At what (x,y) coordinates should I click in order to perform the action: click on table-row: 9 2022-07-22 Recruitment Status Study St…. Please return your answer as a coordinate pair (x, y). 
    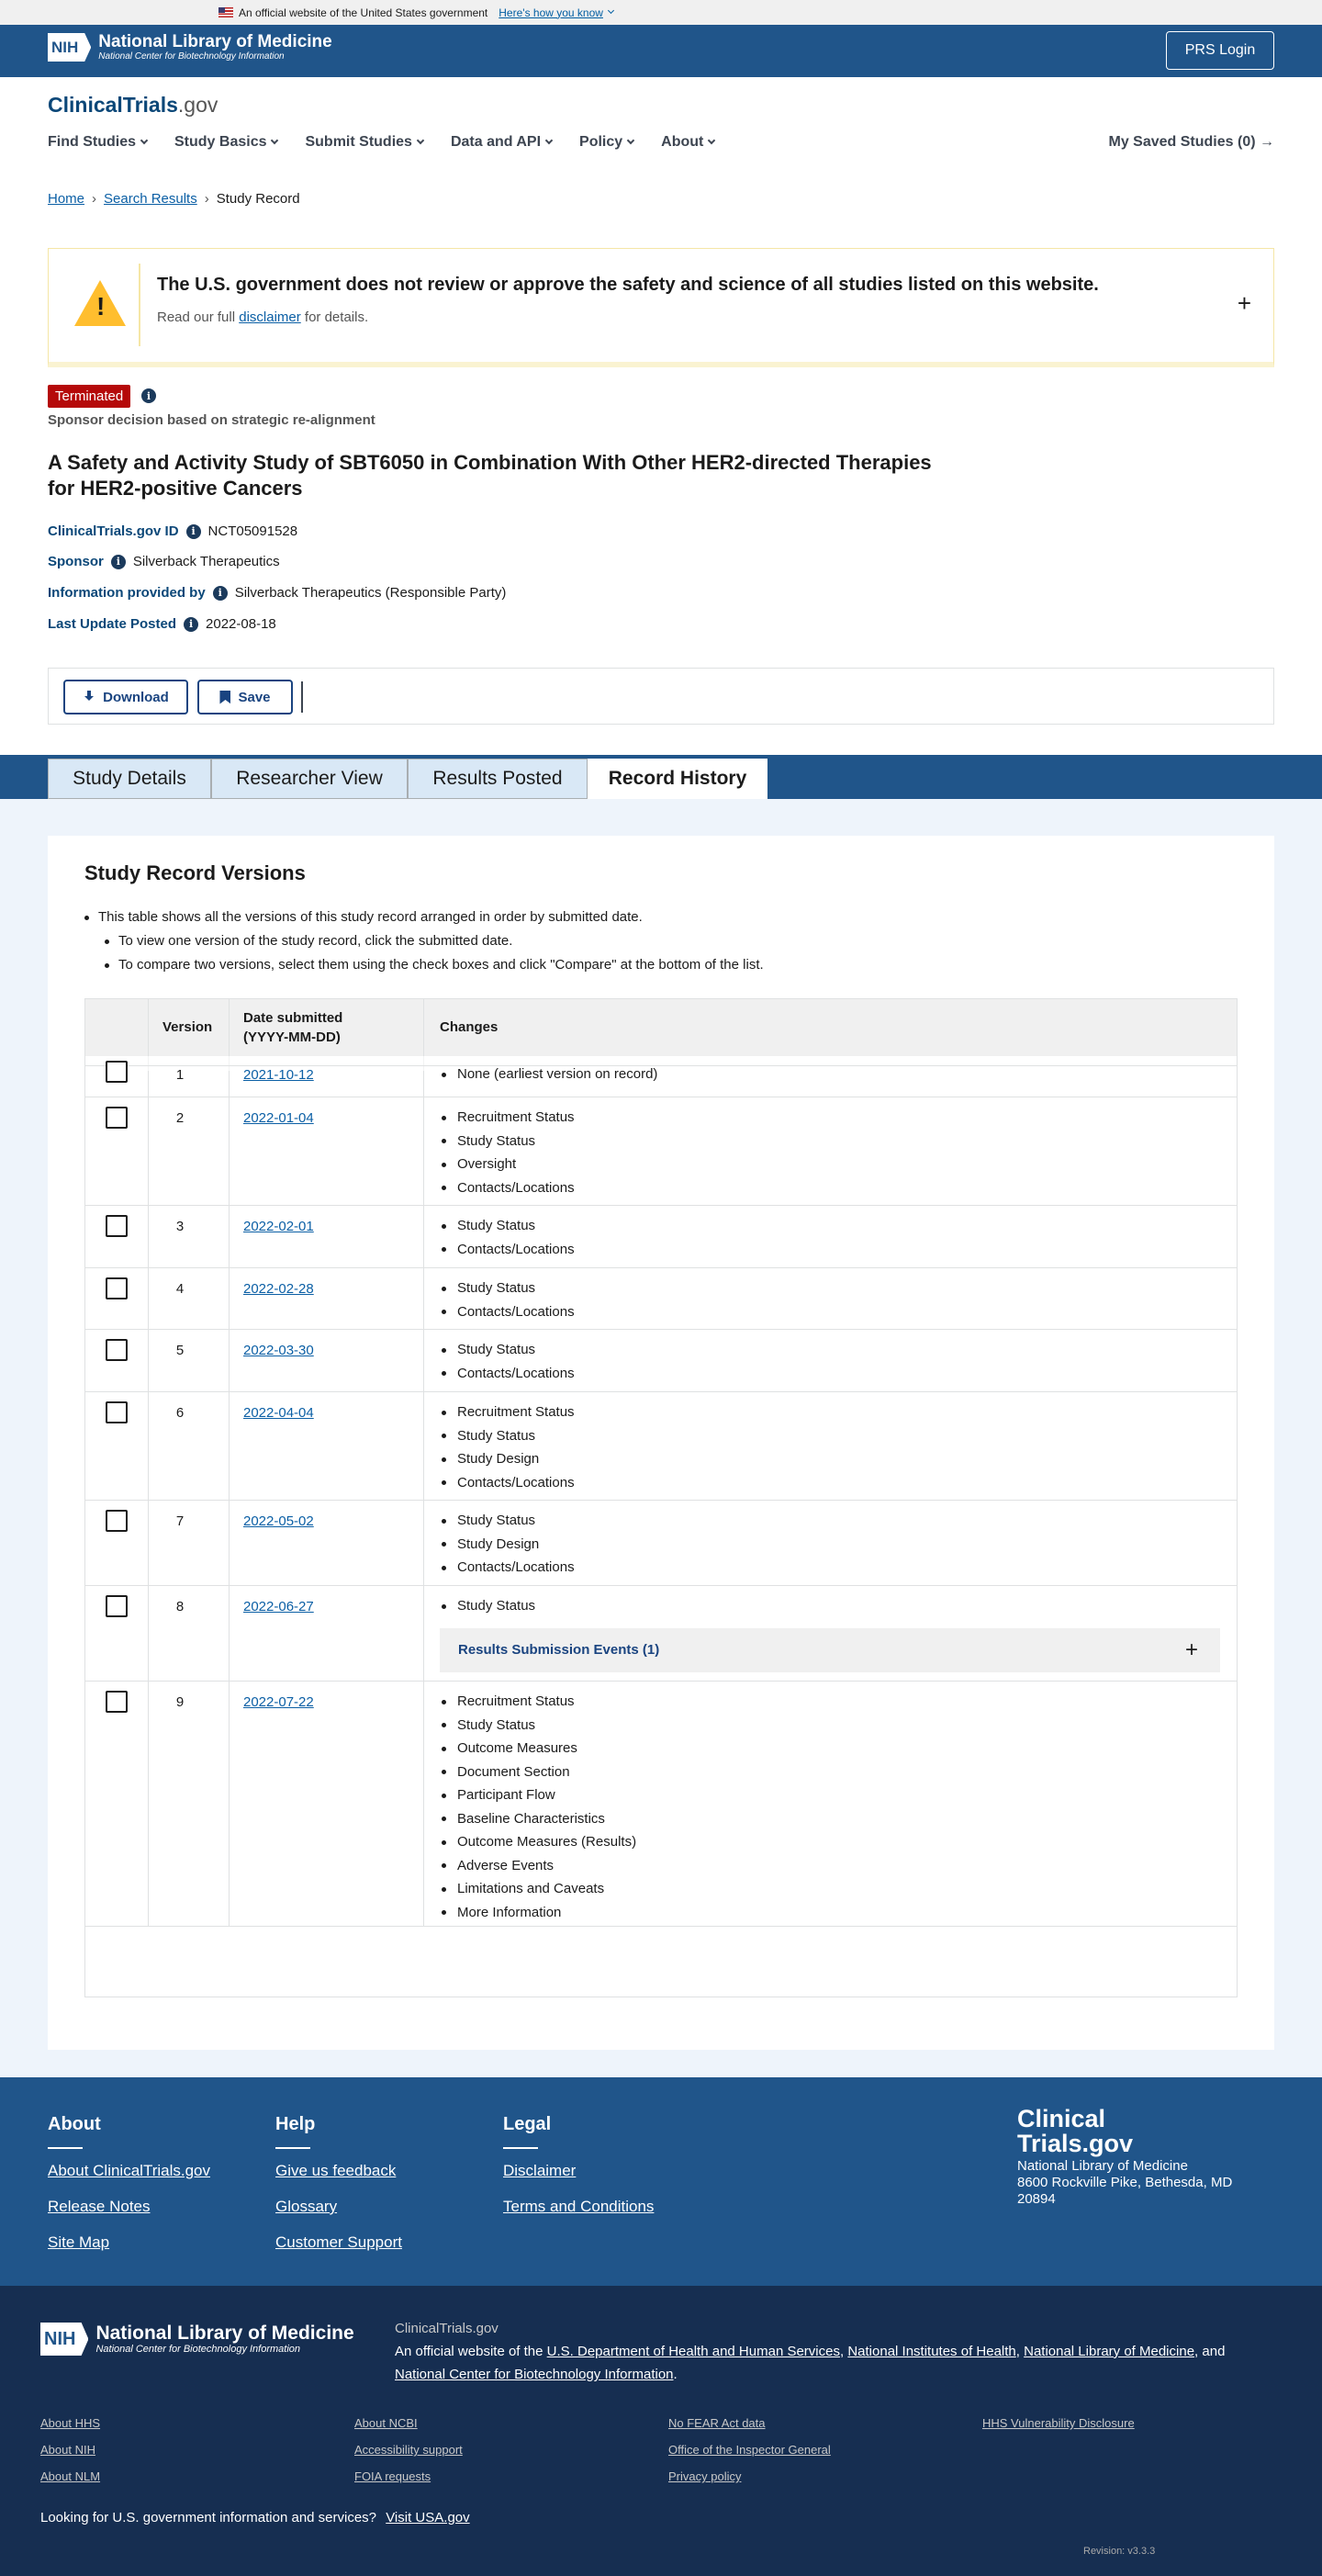
    Looking at the image, I should click on (661, 1804).